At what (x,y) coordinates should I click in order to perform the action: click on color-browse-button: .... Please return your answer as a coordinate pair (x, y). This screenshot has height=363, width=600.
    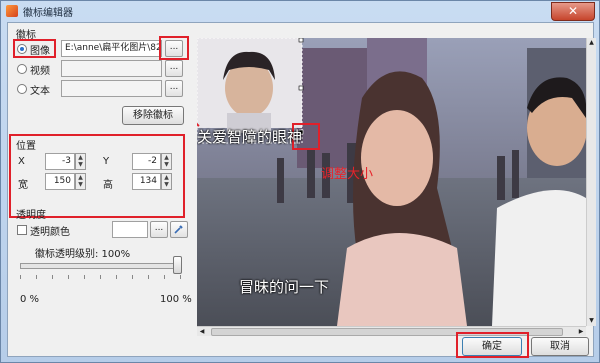
    Looking at the image, I should click on (159, 229).